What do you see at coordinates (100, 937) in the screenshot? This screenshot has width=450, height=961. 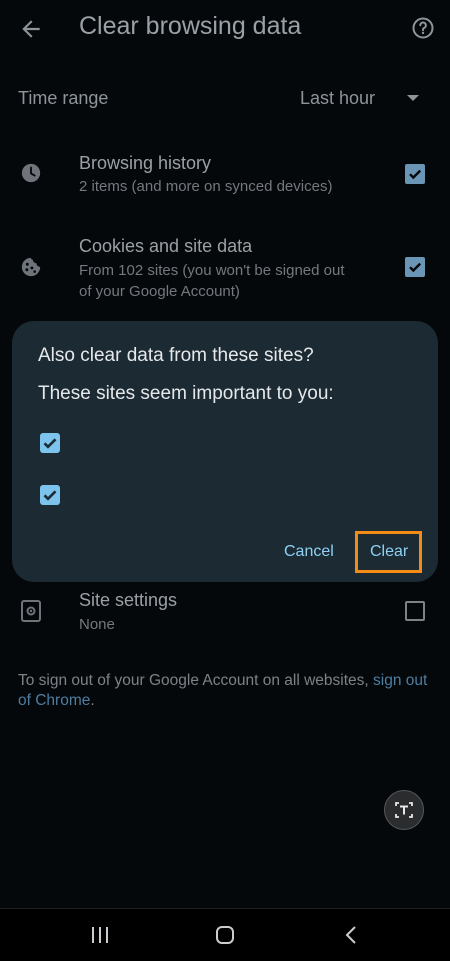 I see `recent-apps-icon` at bounding box center [100, 937].